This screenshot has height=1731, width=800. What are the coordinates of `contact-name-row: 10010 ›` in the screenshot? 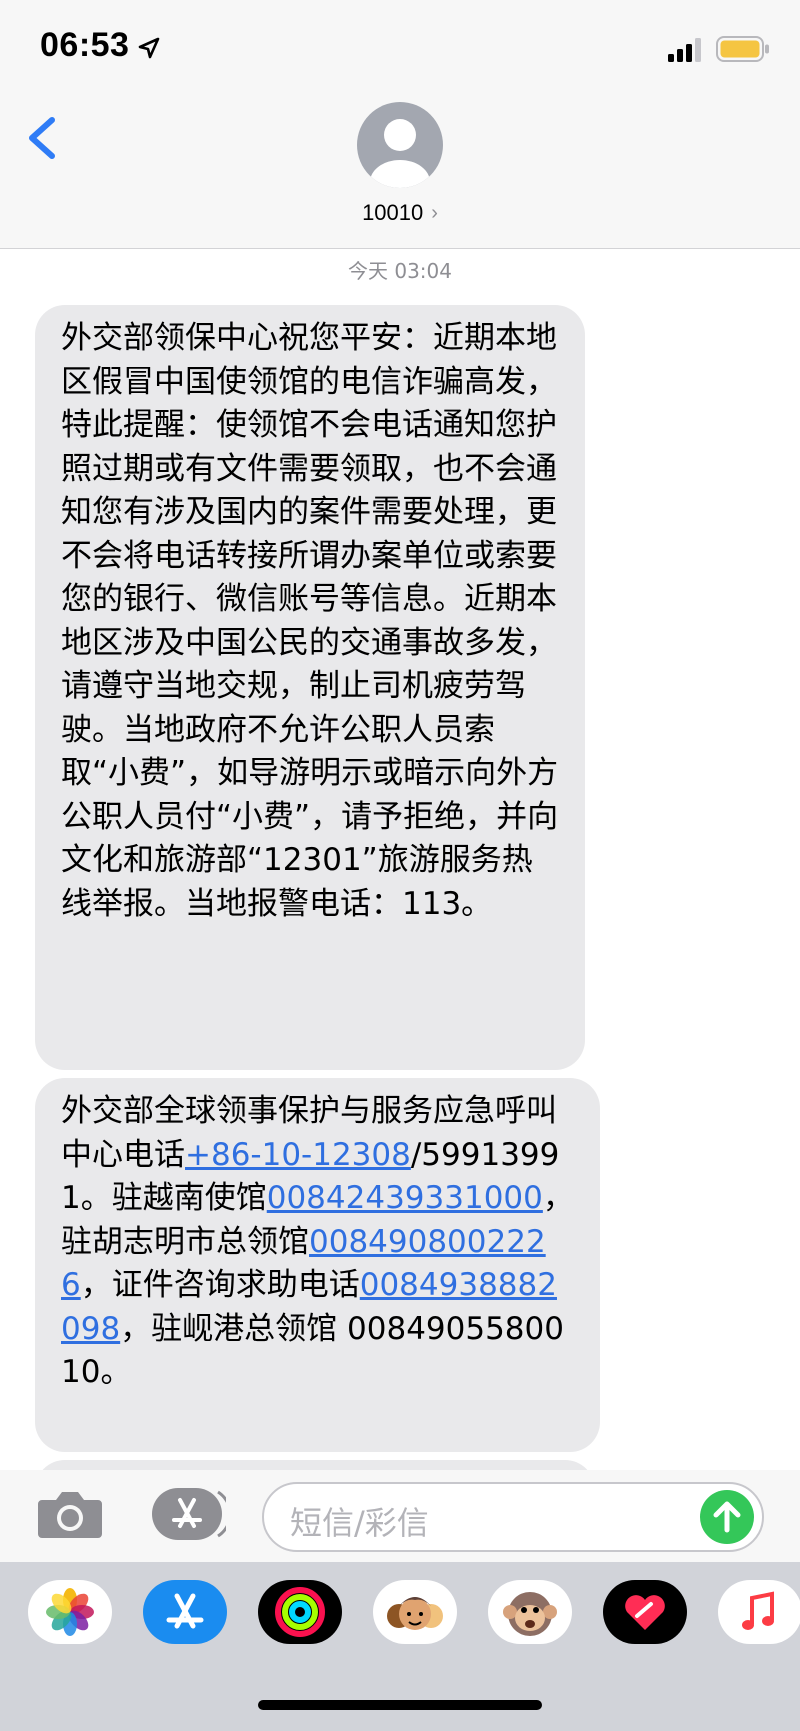 It's located at (400, 213).